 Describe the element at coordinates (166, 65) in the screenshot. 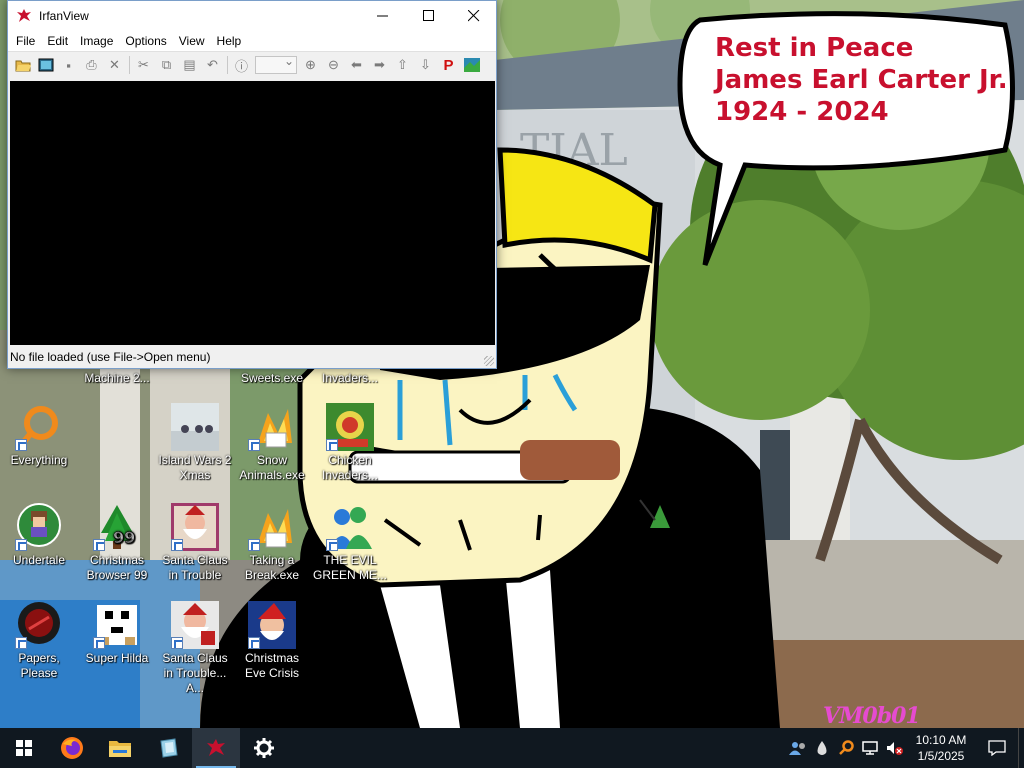

I see `copy-icon: ⧉` at that location.